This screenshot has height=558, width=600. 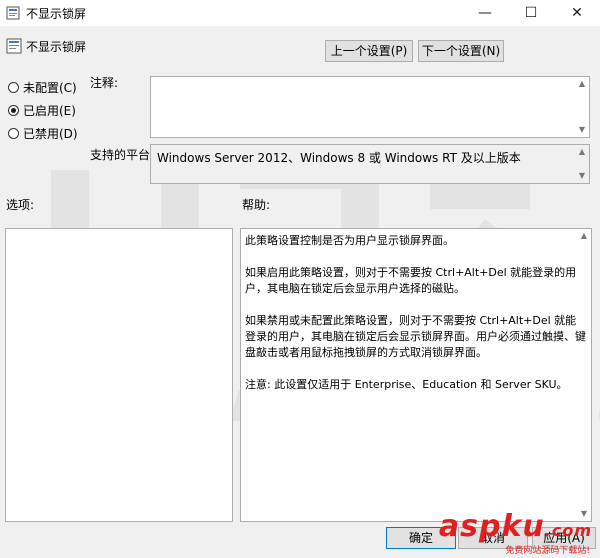 What do you see at coordinates (50, 133) in the screenshot?
I see `radio-label: 已禁用(D)` at bounding box center [50, 133].